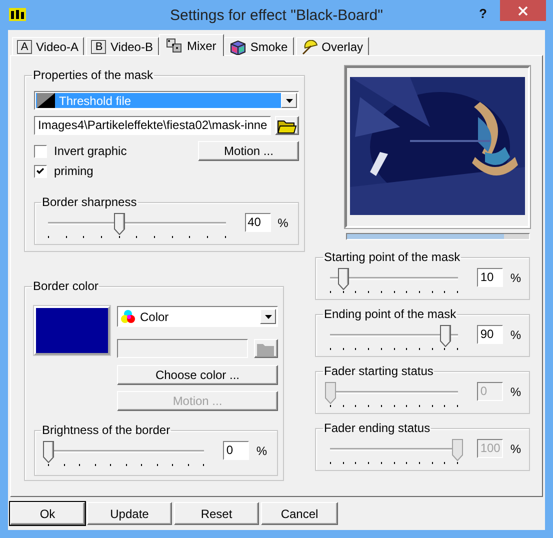 This screenshot has width=553, height=538. What do you see at coordinates (174, 45) in the screenshot?
I see `dice-icon` at bounding box center [174, 45].